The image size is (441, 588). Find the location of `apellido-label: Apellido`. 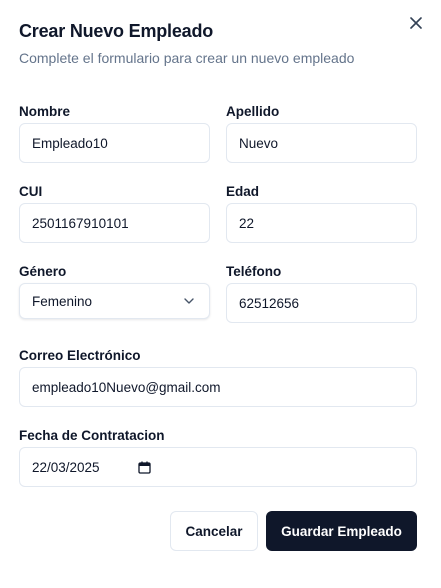

apellido-label: Apellido is located at coordinates (253, 111).